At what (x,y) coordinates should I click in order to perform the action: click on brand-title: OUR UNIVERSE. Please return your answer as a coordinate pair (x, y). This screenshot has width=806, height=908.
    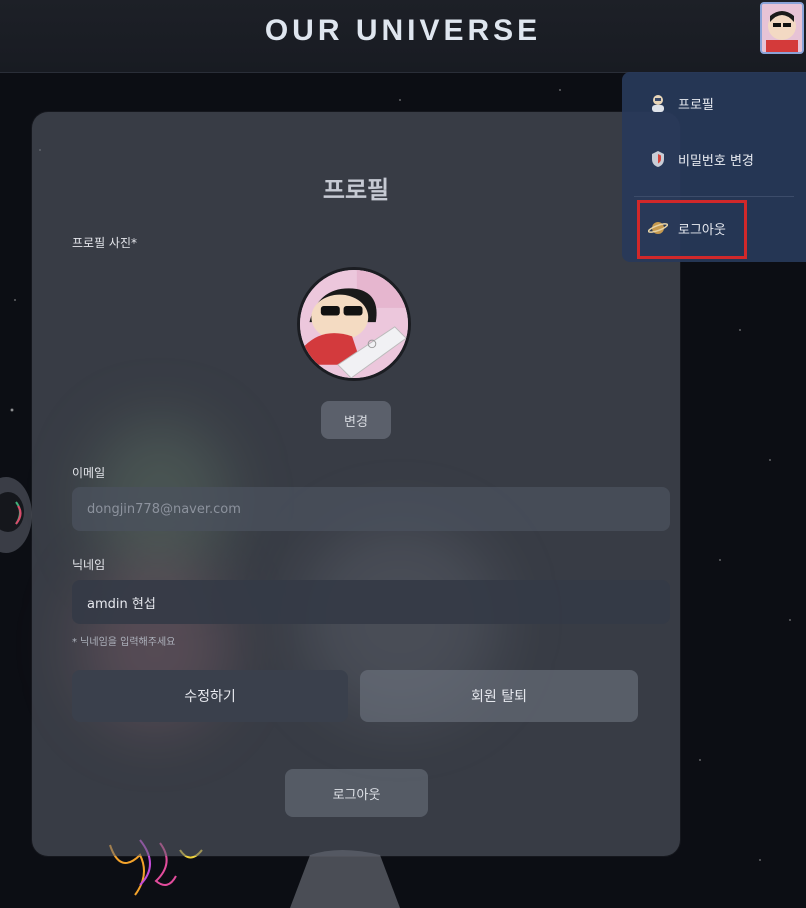
    Looking at the image, I should click on (403, 30).